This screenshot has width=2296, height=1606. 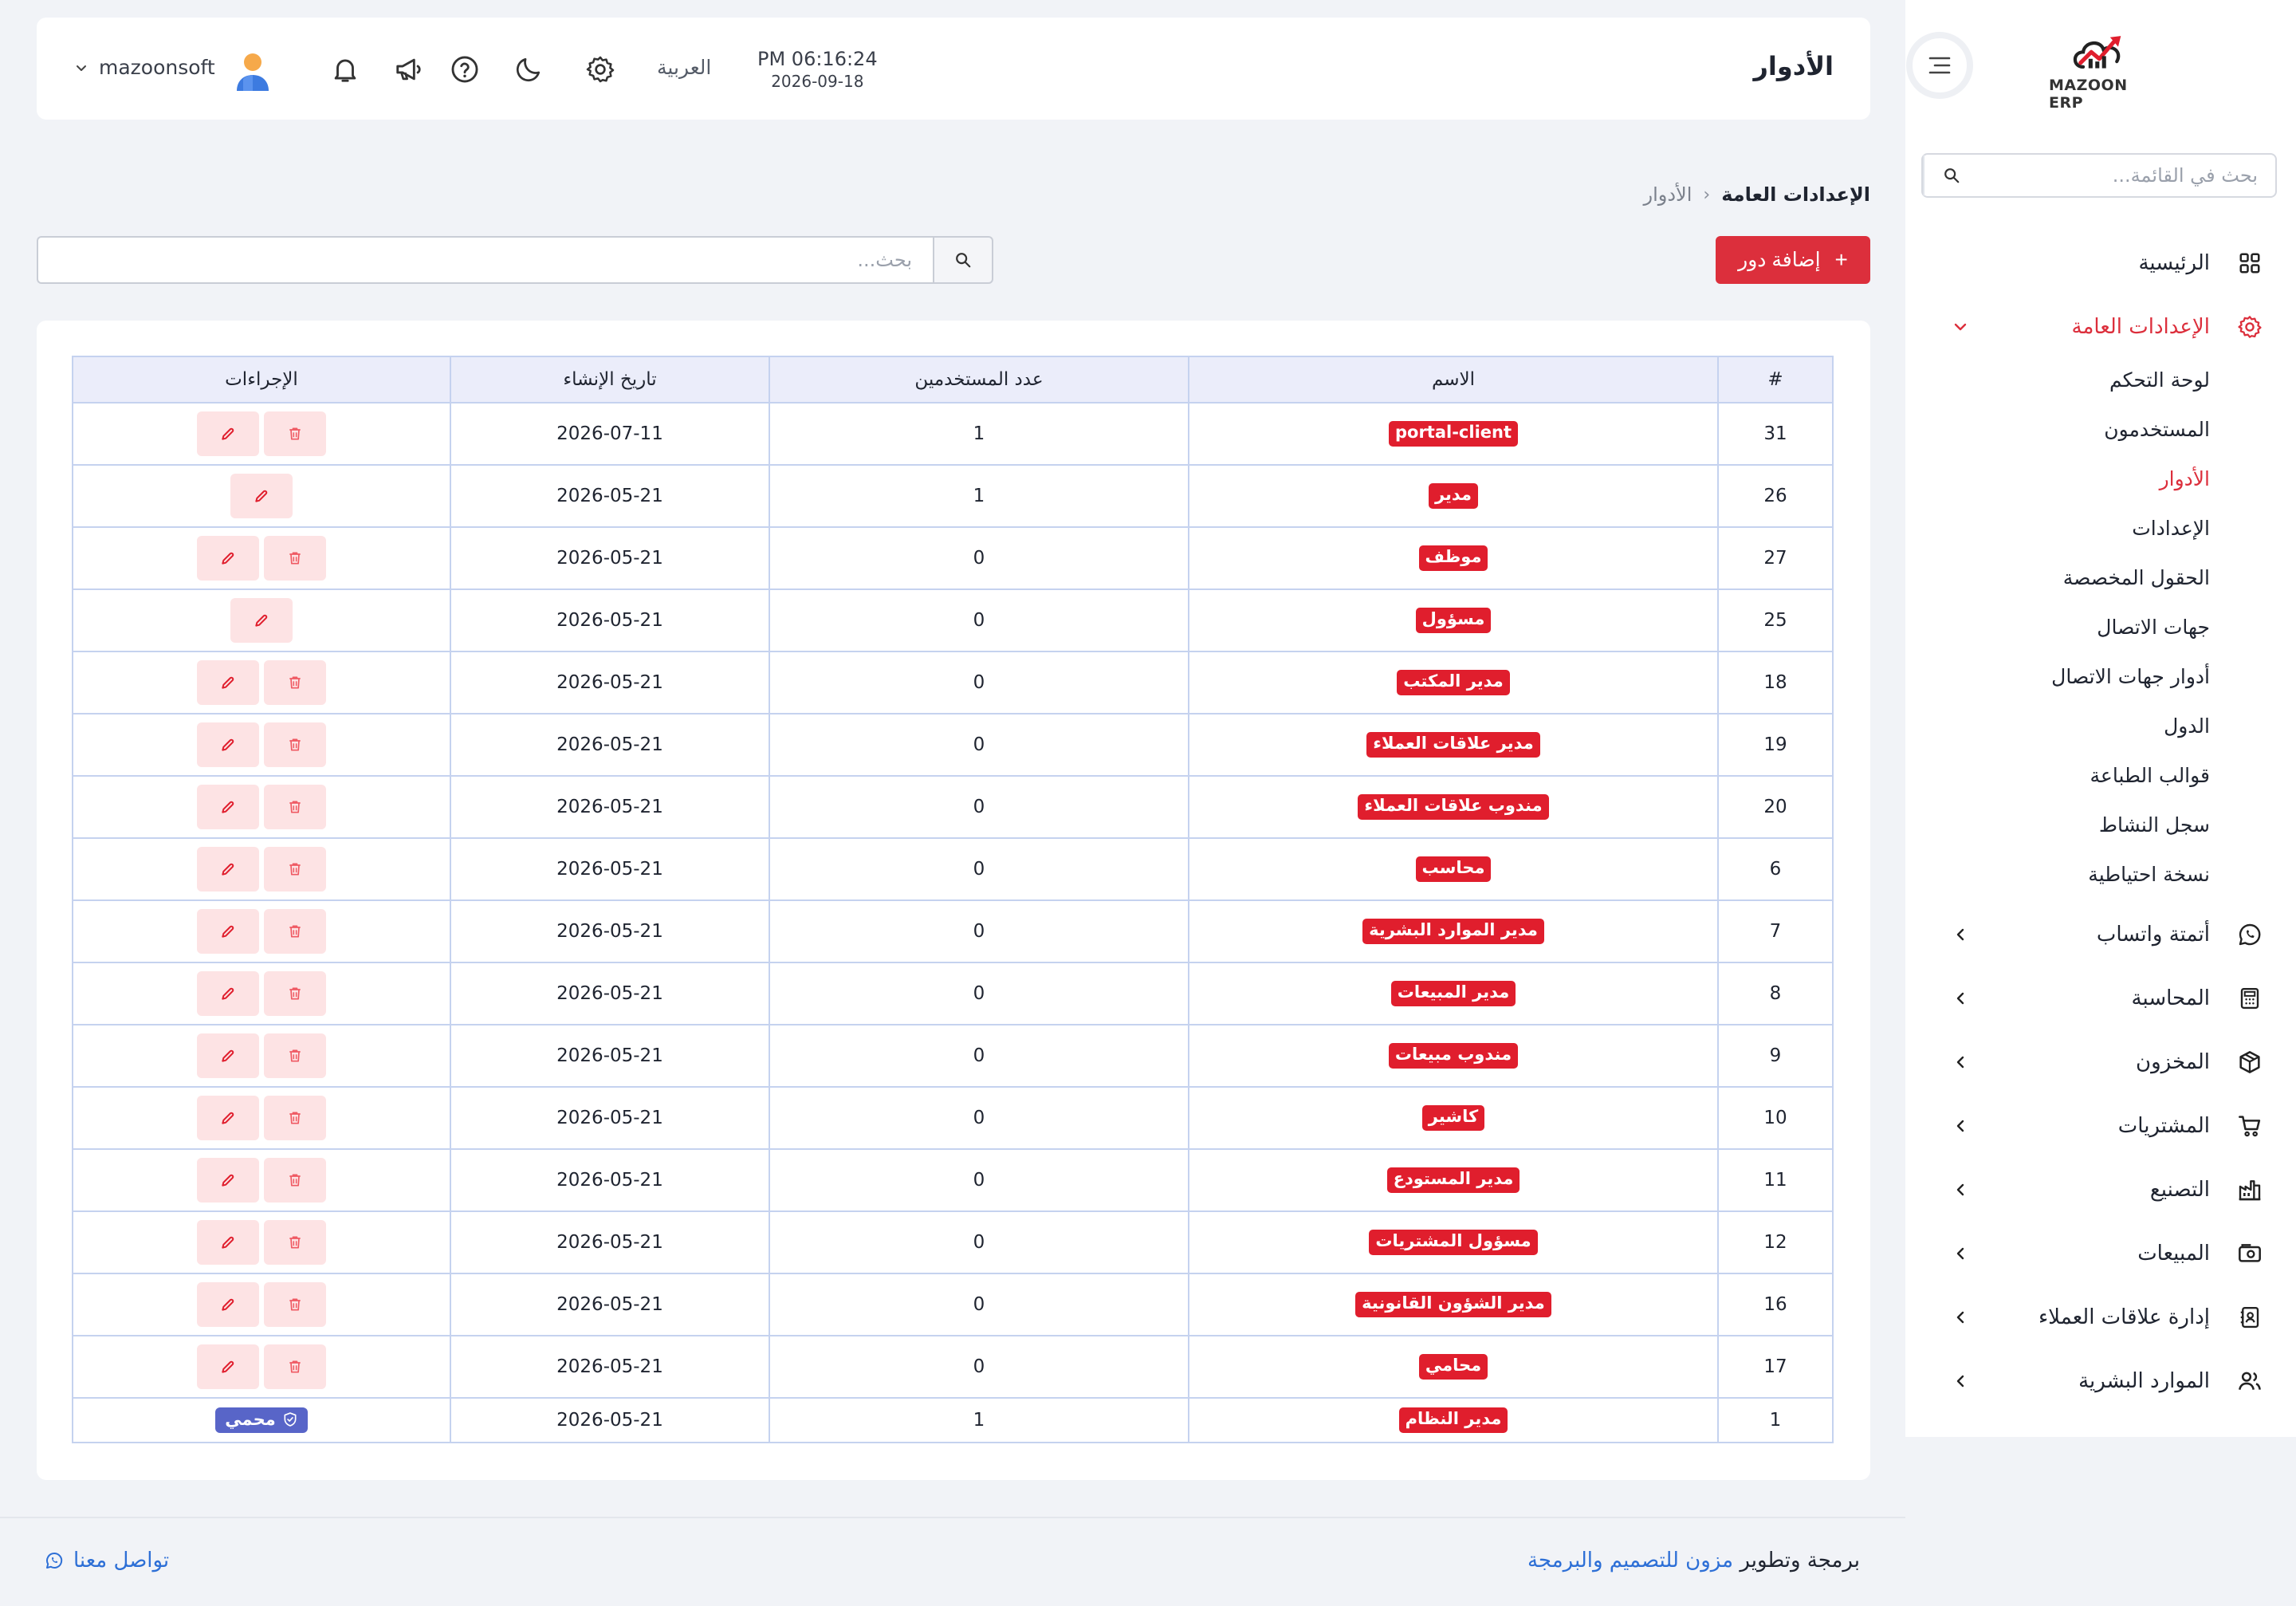 What do you see at coordinates (409, 69) in the screenshot?
I see `megaphone-icon` at bounding box center [409, 69].